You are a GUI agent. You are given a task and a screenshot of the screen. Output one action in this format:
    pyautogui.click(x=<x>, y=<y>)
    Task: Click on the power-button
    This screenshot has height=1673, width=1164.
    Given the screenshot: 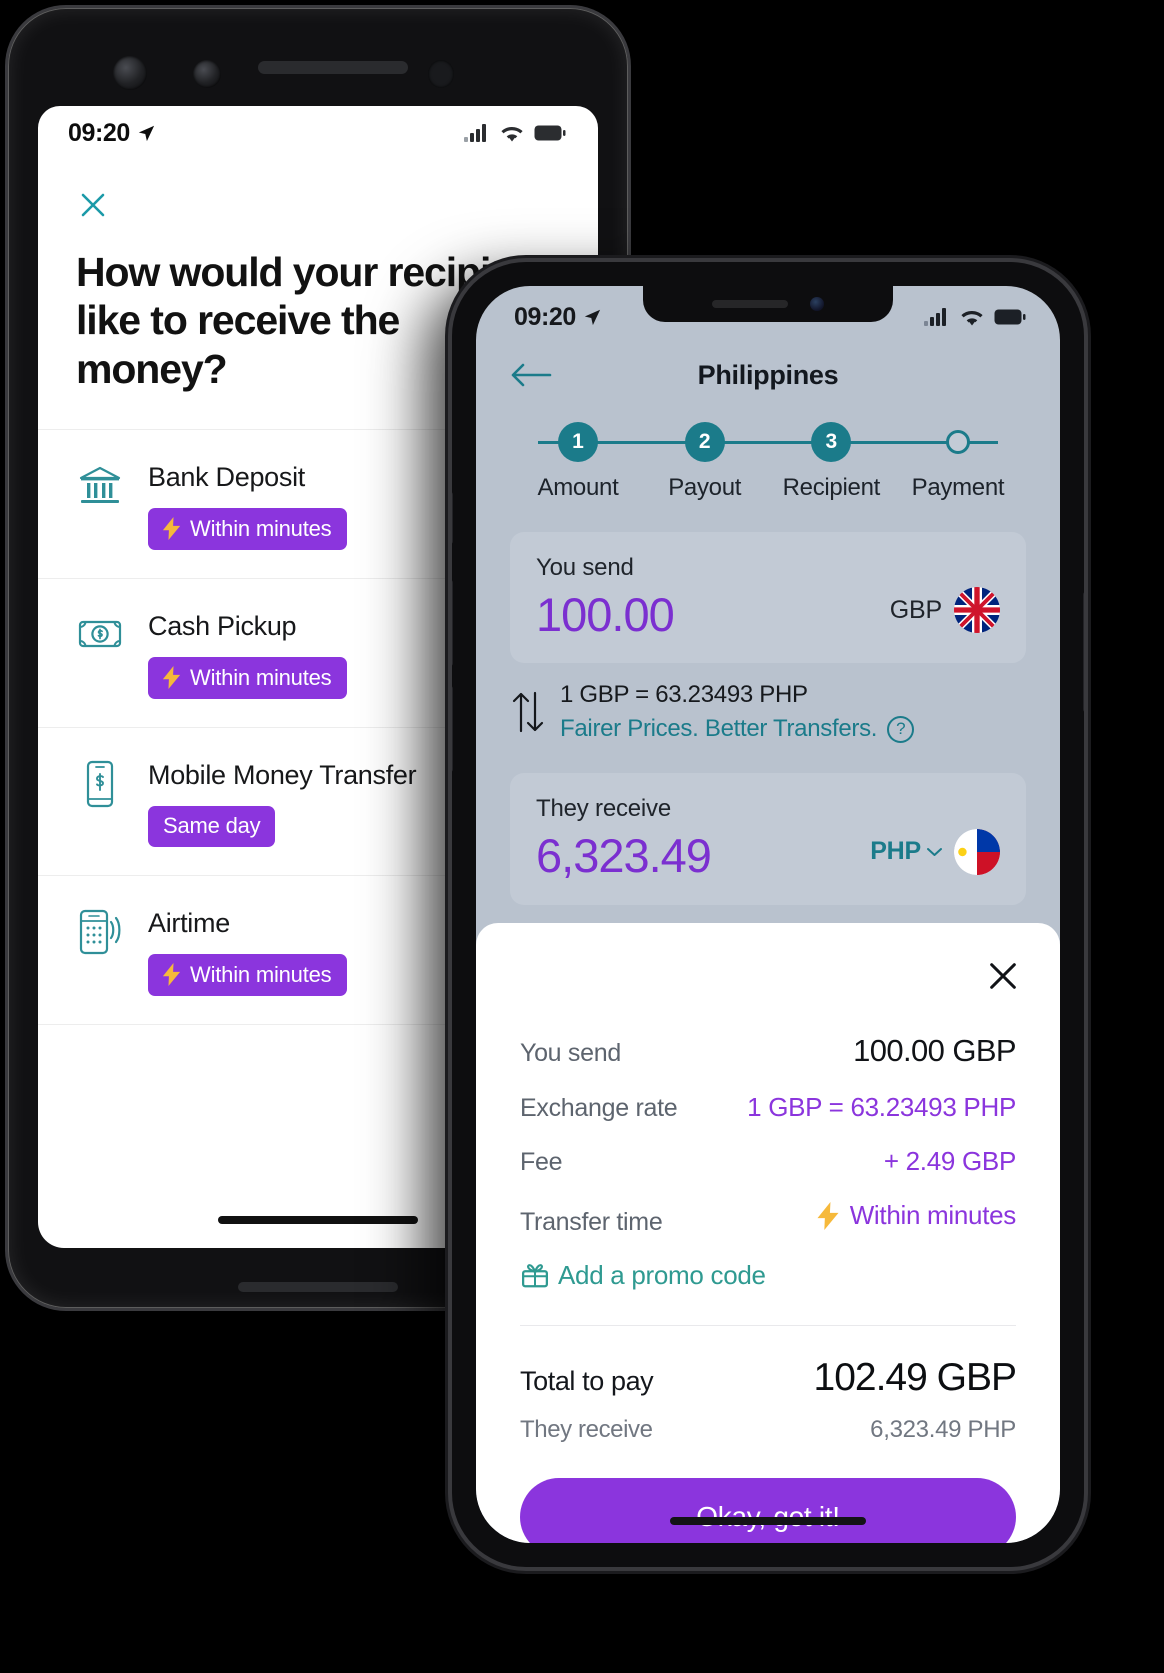 What is the action you would take?
    pyautogui.click(x=1083, y=652)
    